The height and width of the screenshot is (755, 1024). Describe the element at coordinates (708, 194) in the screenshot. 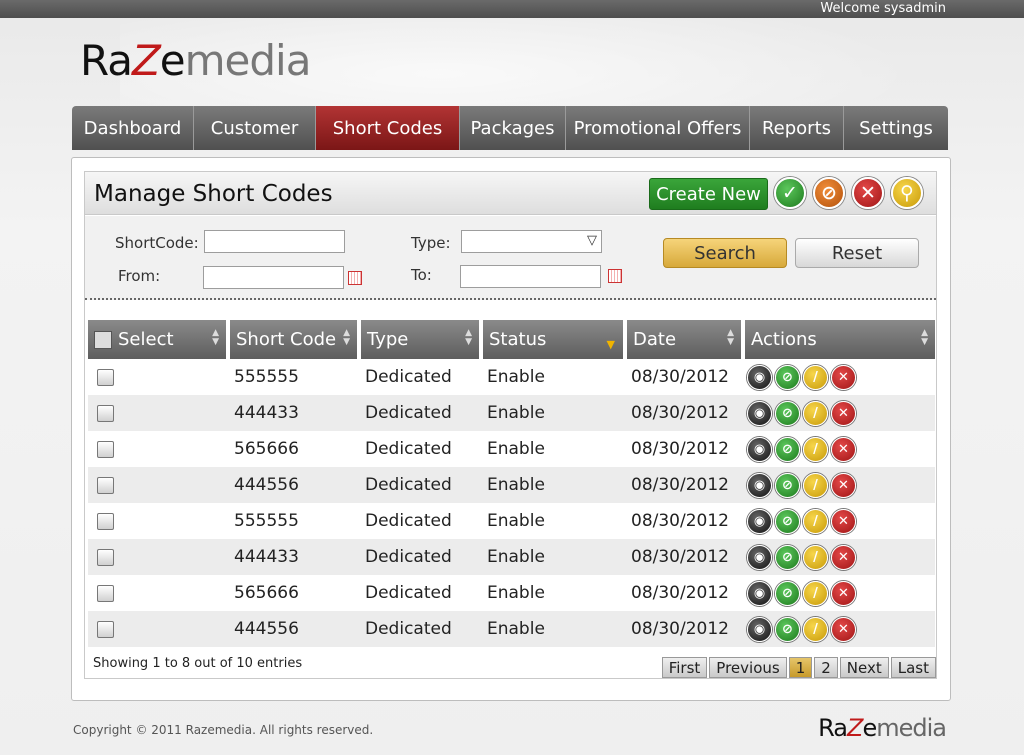

I see `create-new-button: Create New` at that location.